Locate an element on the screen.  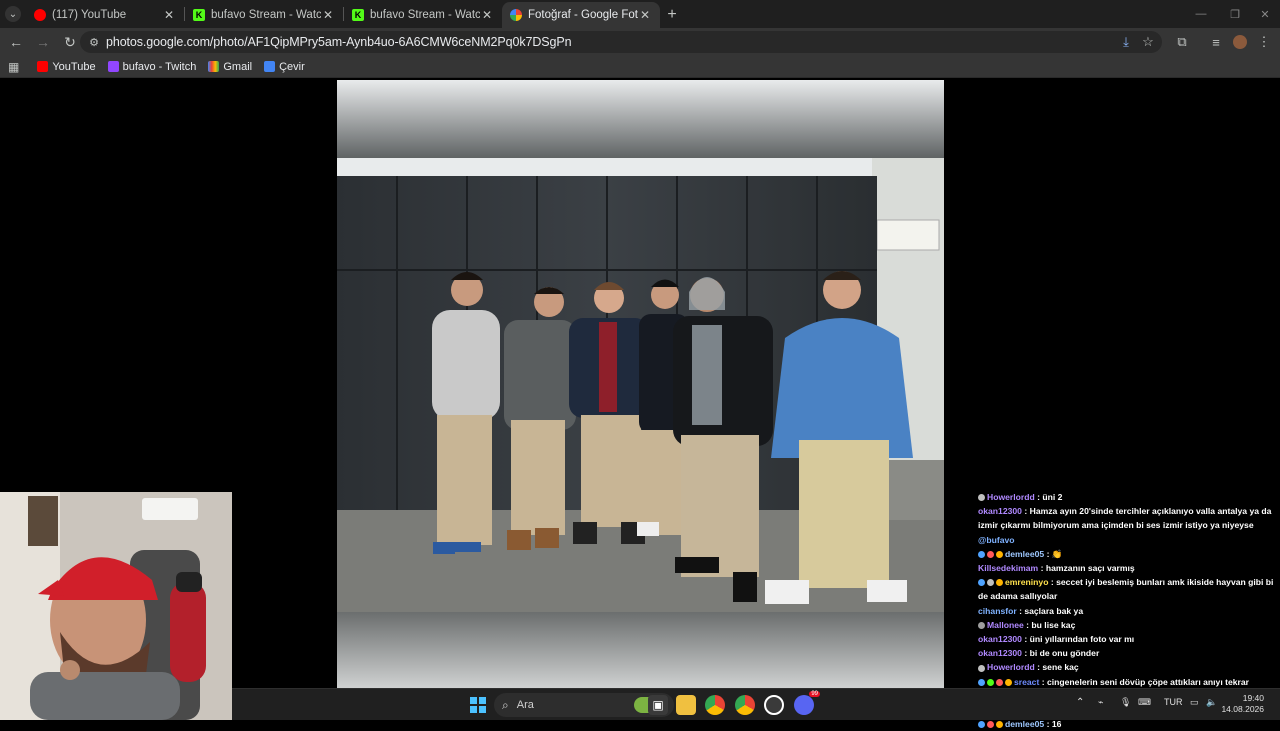
tab-google-photos: Fotoğraf - Google Fotoğraflar ✕ is located at coordinates (581, 15).